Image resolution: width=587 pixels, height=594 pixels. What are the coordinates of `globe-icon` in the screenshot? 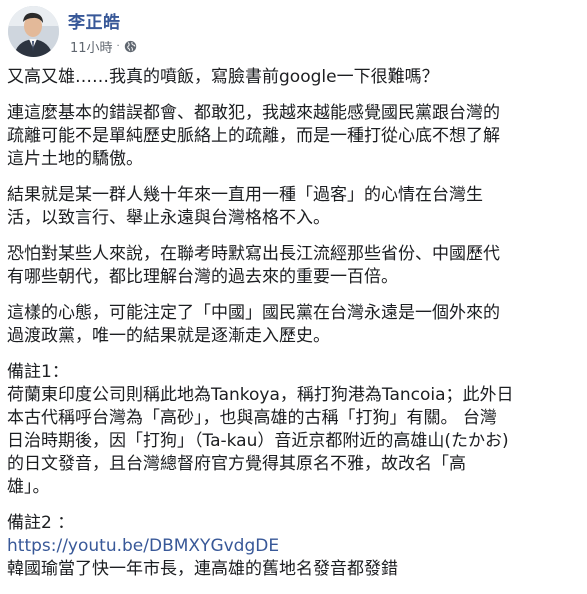 It's located at (130, 46).